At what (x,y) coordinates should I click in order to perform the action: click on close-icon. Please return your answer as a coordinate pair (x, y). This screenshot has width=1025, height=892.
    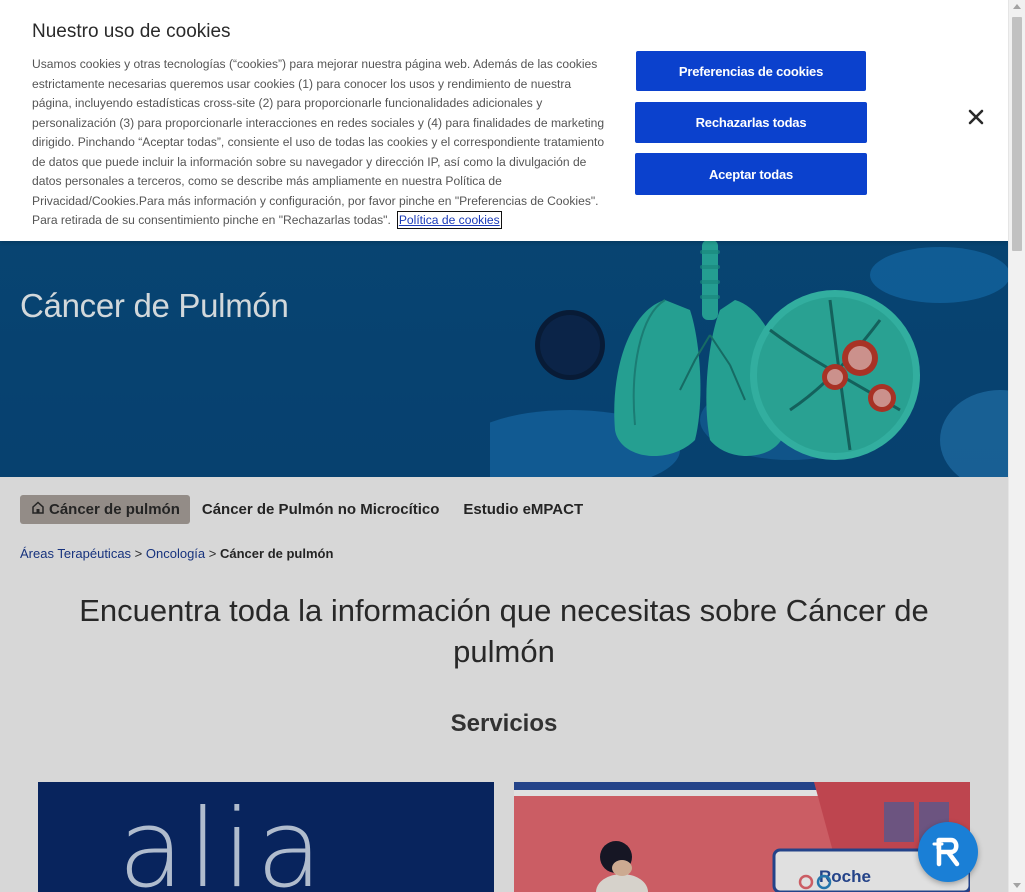
    Looking at the image, I should click on (976, 117).